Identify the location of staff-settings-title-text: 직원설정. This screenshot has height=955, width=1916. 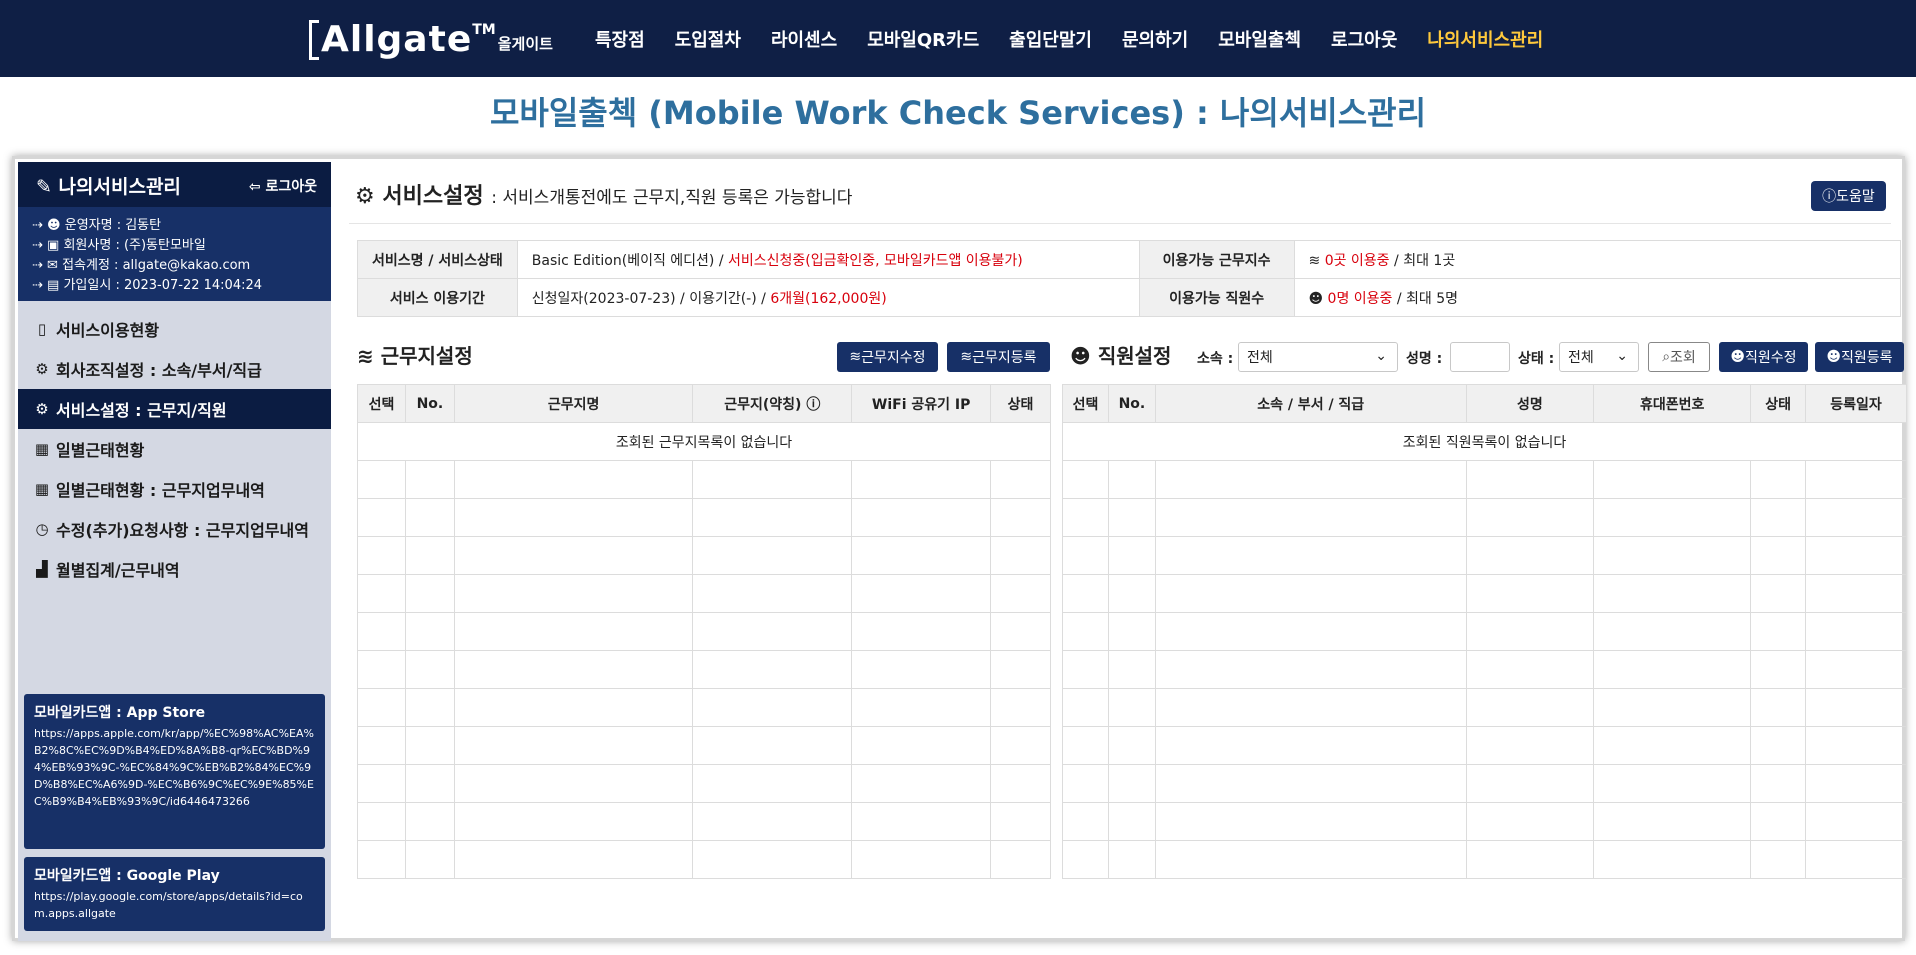
(1134, 356).